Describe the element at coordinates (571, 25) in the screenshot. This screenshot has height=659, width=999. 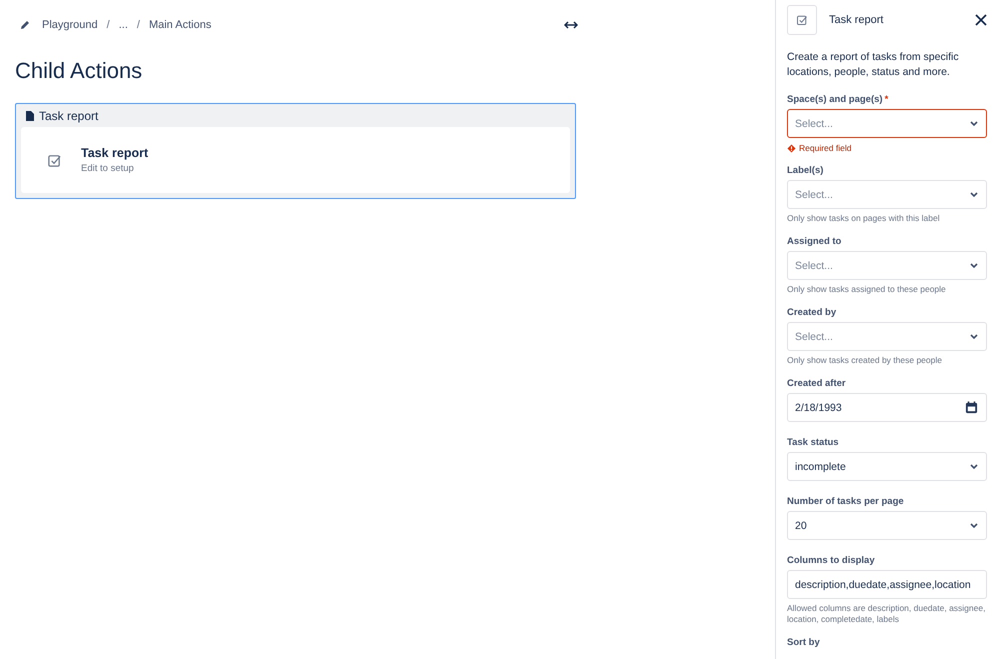
I see `expand-width-icon` at that location.